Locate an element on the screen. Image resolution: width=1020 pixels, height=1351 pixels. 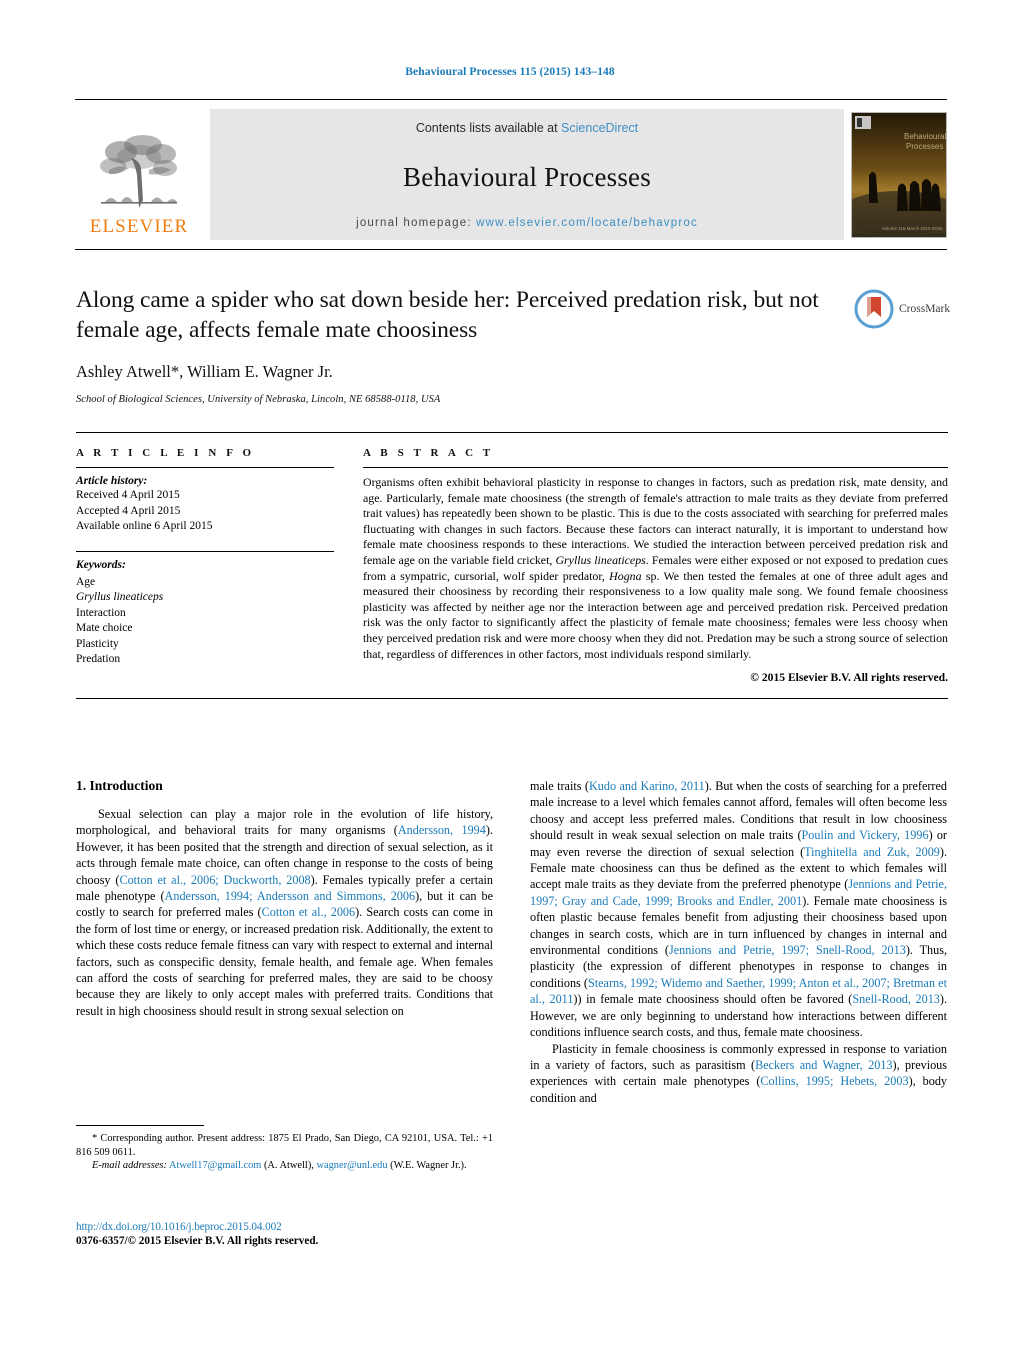
history-accepted: Accepted 4 April 2015 is located at coordinates (128, 510).